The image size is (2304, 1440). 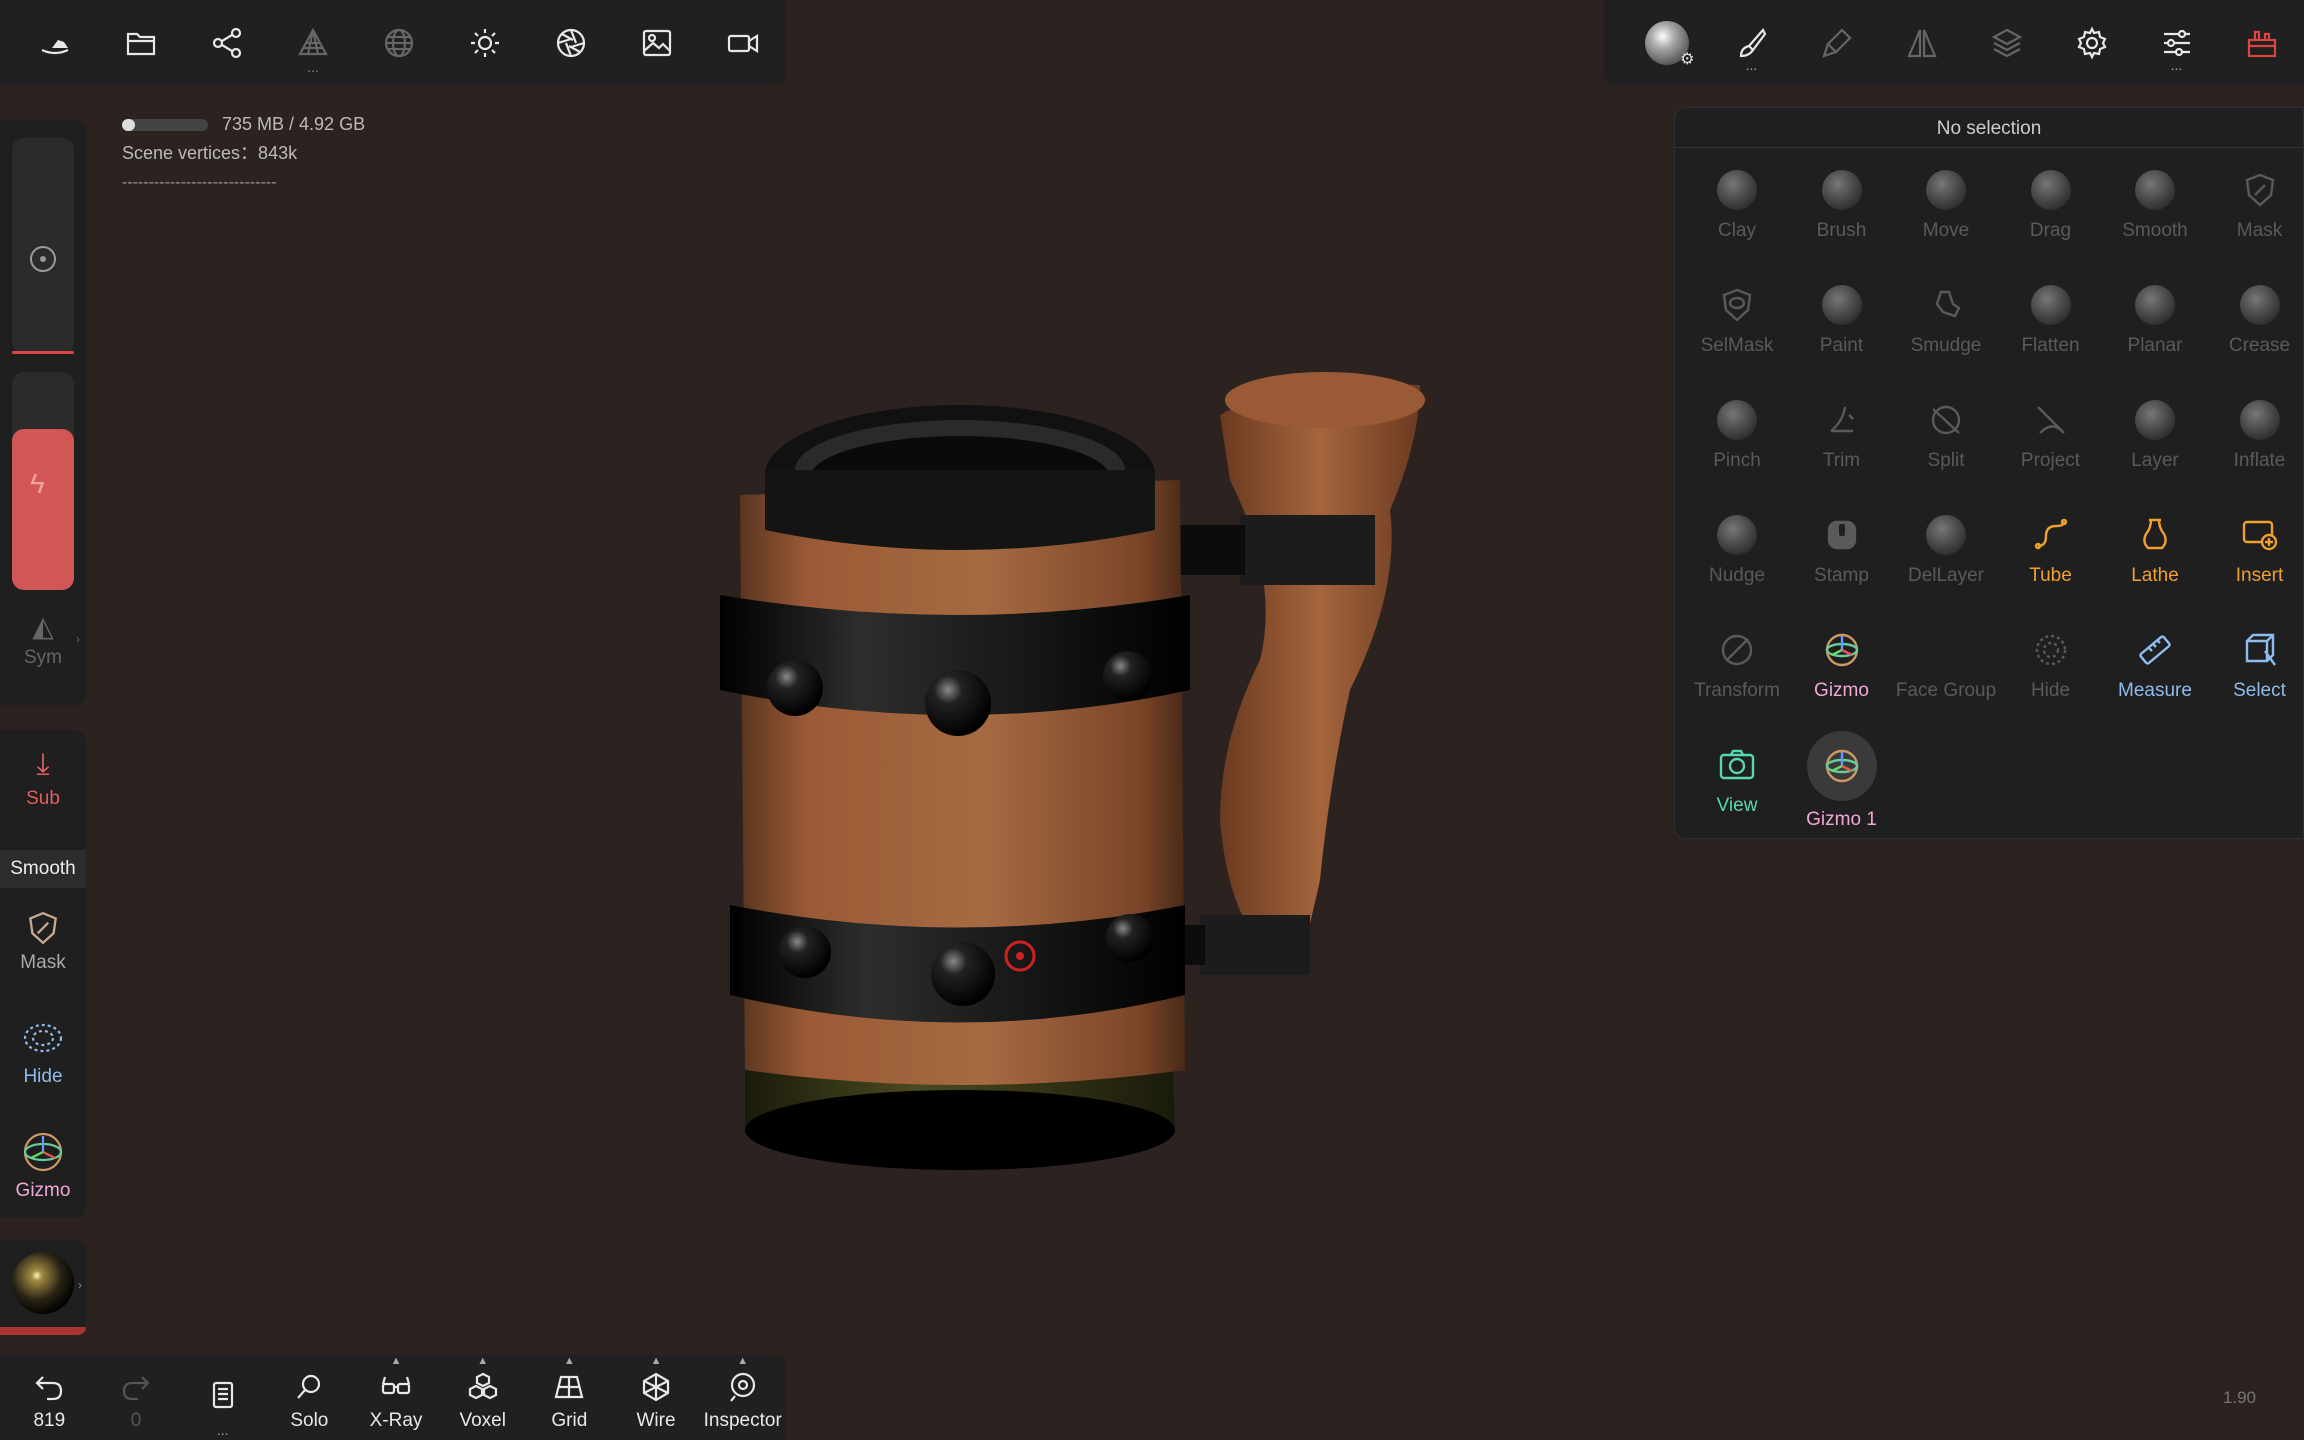 What do you see at coordinates (2256, 556) in the screenshot?
I see `tool-insert: Insert` at bounding box center [2256, 556].